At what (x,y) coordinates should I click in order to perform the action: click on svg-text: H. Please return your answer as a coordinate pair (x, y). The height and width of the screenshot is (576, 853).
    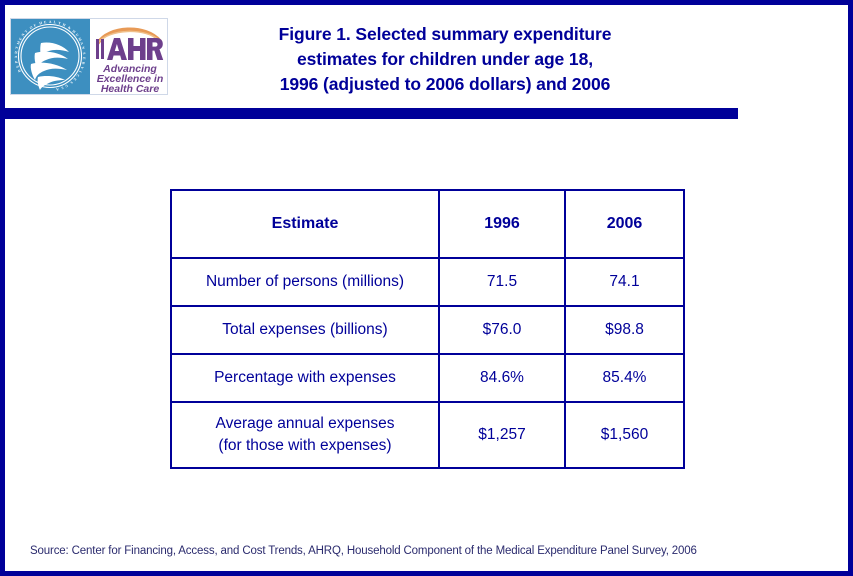
    Looking at the image, I should click on (41, 23).